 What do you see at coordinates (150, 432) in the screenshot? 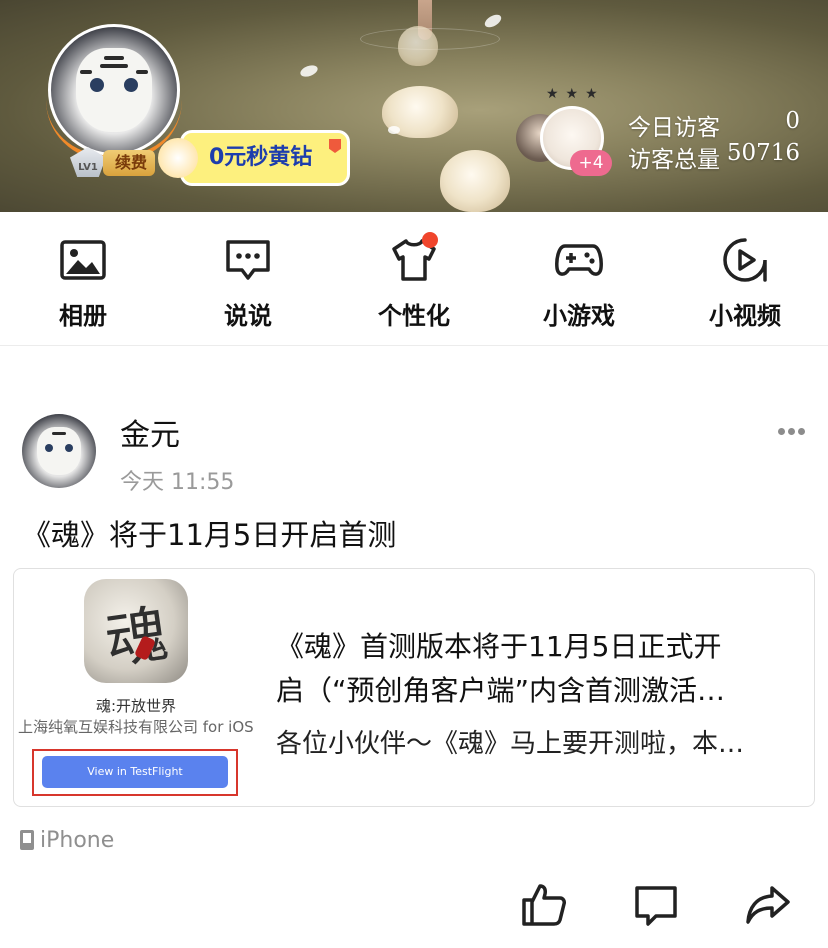
I see `post-author-name: 金元` at bounding box center [150, 432].